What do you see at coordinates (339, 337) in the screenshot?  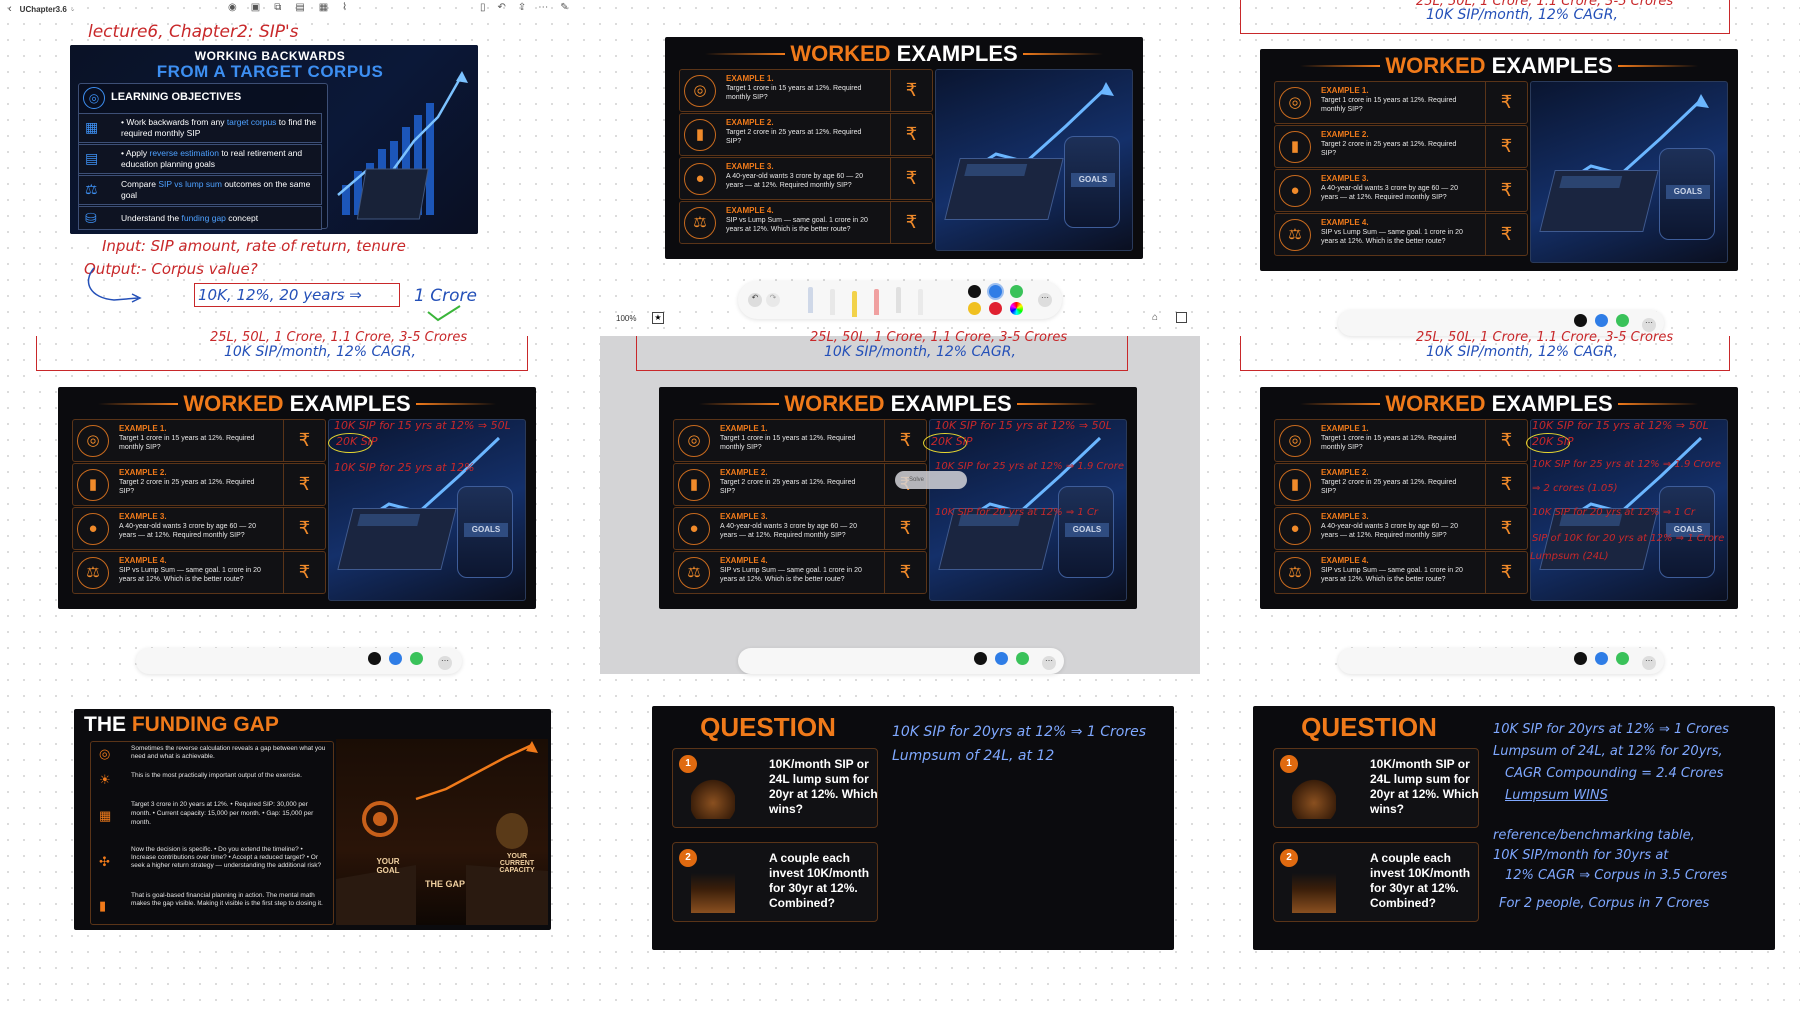 I see `note-strip-cut-ml: 25L, 50L, 1 Crore, 1.1 Crore, 3-5 Crores` at bounding box center [339, 337].